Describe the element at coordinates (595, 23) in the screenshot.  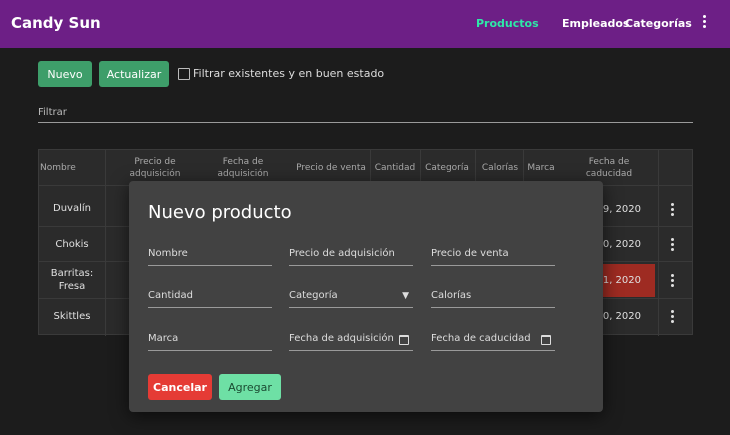
I see `nav-empleados: Empleados` at that location.